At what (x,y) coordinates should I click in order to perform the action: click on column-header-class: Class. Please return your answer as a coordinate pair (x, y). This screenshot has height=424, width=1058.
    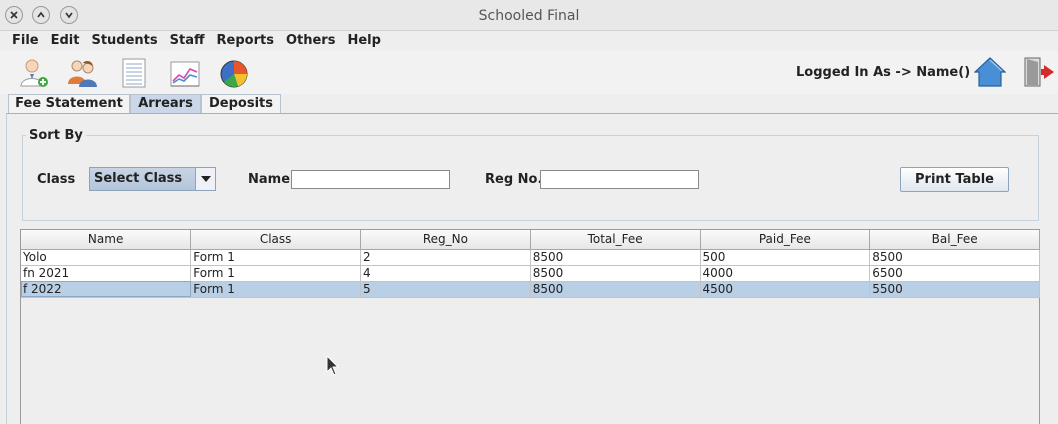
    Looking at the image, I should click on (275, 240).